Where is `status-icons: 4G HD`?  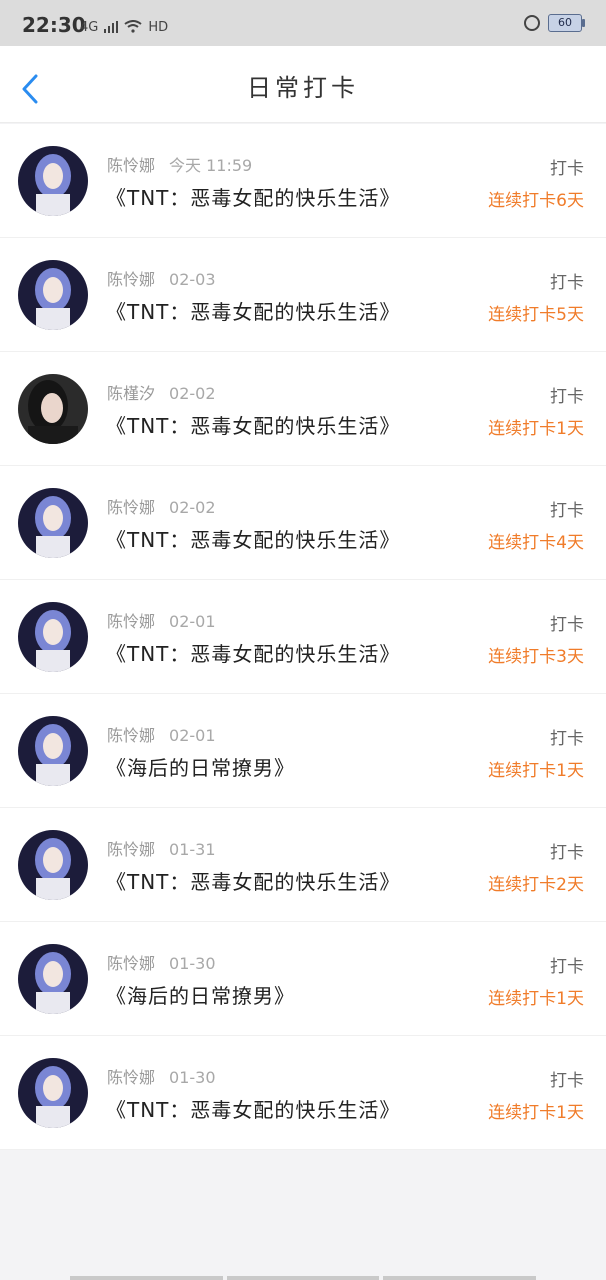 status-icons: 4G HD is located at coordinates (124, 27).